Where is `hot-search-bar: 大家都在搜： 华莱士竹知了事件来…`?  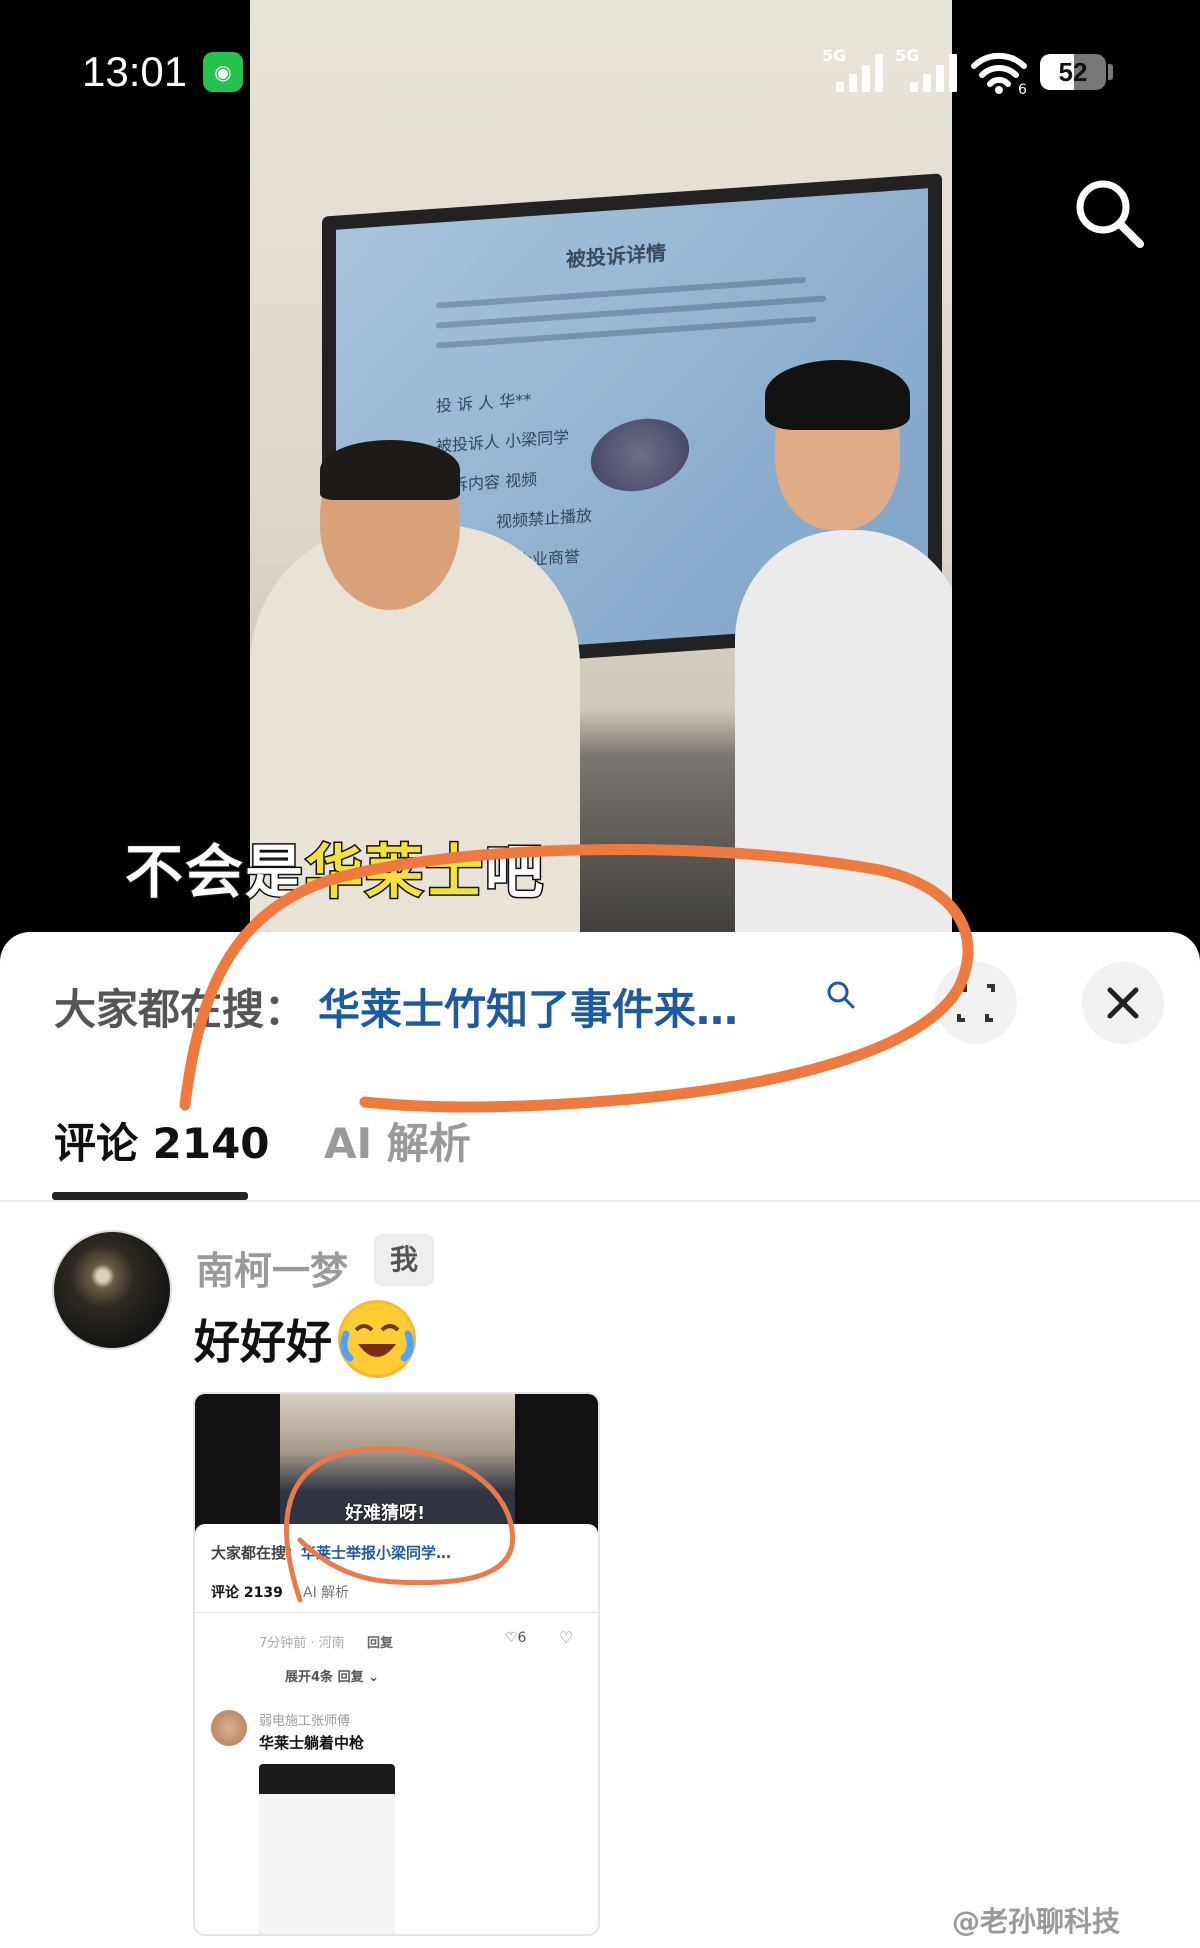 hot-search-bar: 大家都在搜： 华莱士竹知了事件来… is located at coordinates (396, 1006).